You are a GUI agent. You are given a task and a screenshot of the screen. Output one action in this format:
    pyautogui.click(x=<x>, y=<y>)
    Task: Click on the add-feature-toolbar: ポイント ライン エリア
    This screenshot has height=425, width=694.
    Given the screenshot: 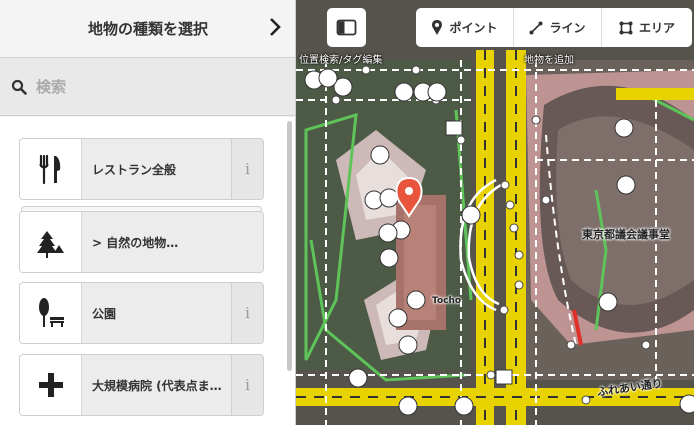 What is the action you would take?
    pyautogui.click(x=554, y=27)
    